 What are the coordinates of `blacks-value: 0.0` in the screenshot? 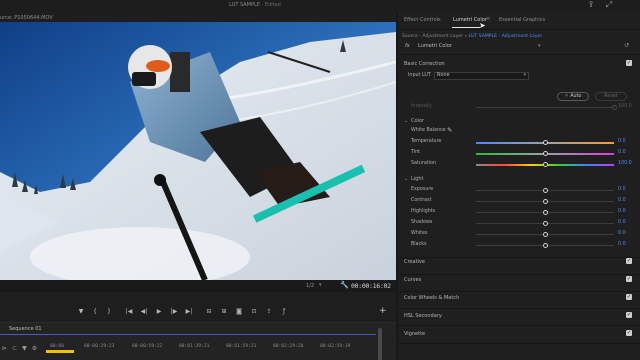 It's located at (622, 244).